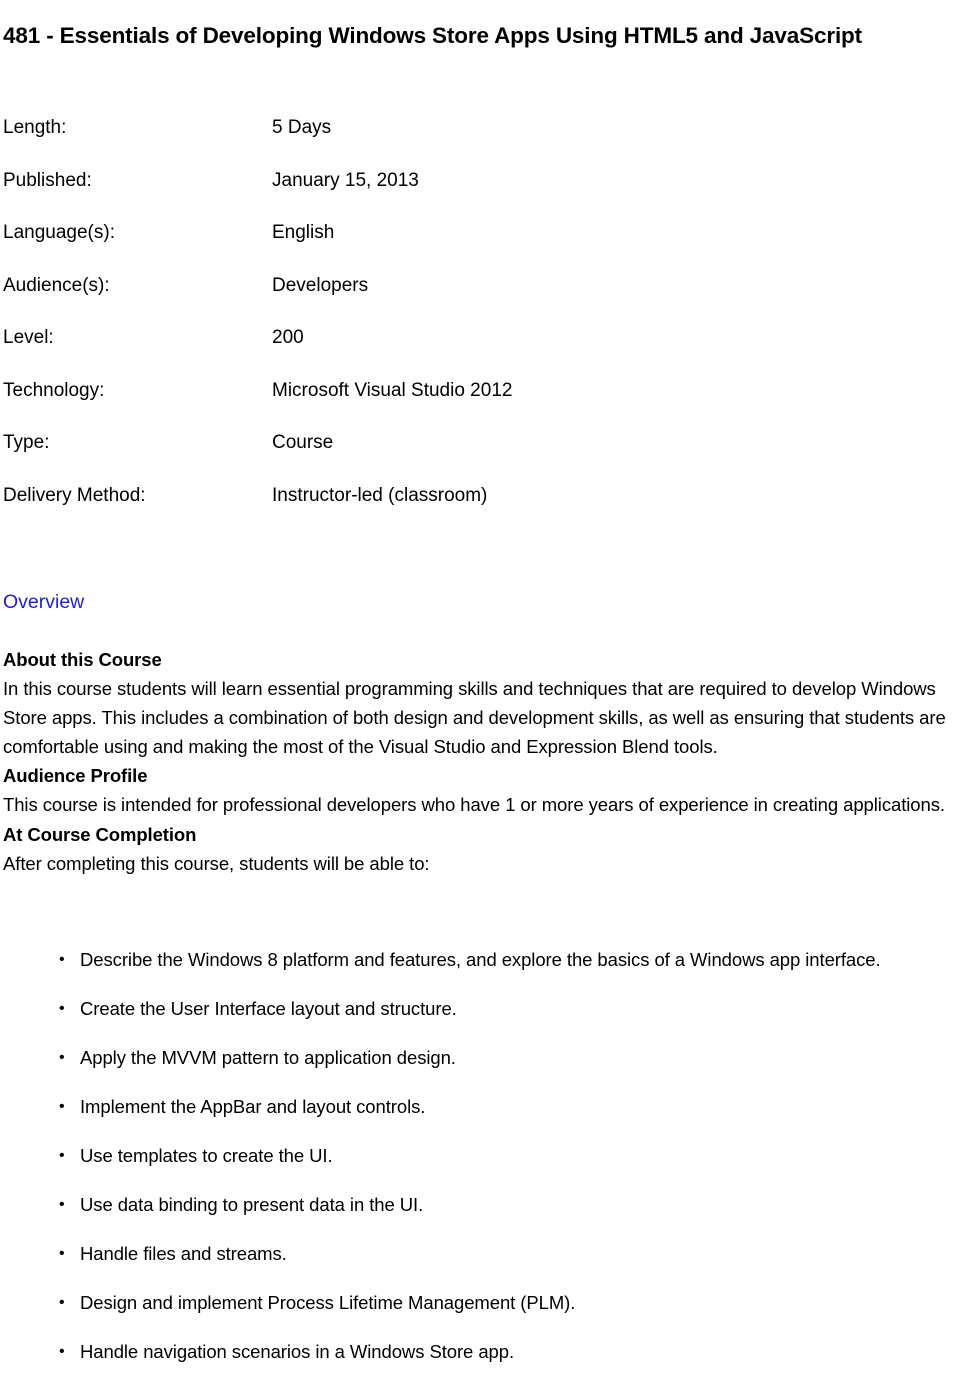 The width and height of the screenshot is (960, 1392). I want to click on table-row: Length: 5 Days, so click(353, 142).